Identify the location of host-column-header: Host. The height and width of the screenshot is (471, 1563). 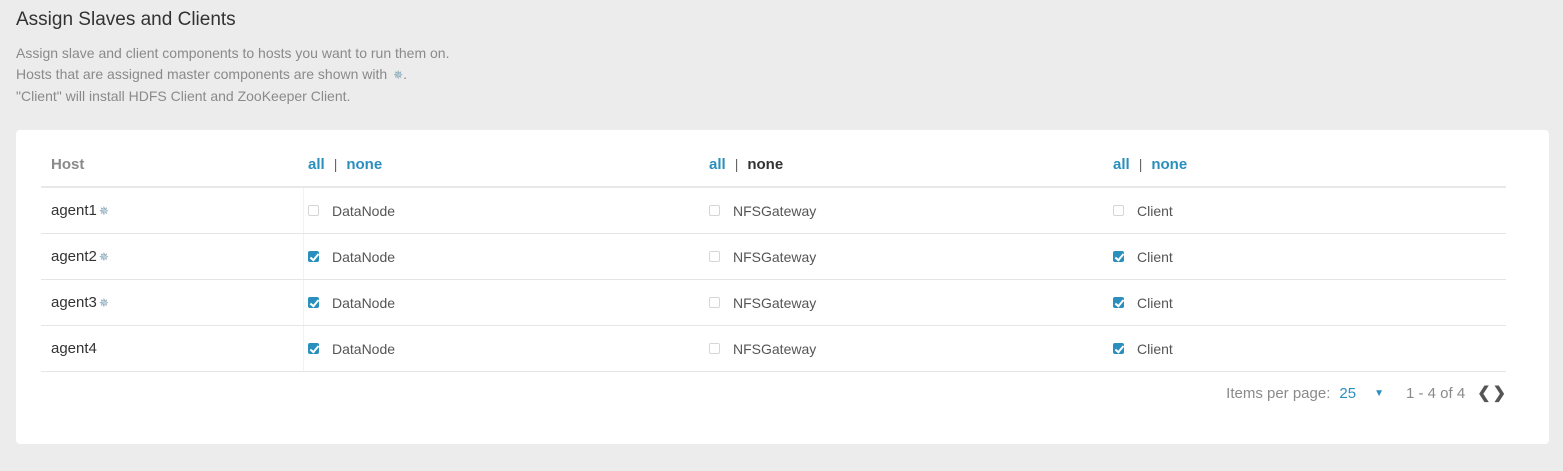
(67, 164).